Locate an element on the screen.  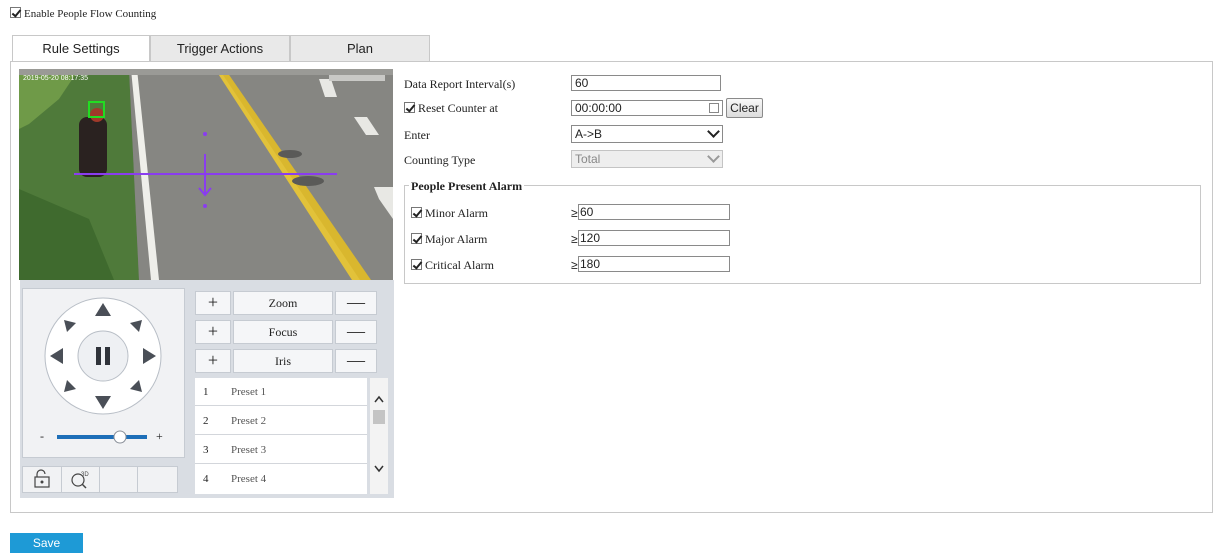
speed-max-label: + is located at coordinates (159, 436).